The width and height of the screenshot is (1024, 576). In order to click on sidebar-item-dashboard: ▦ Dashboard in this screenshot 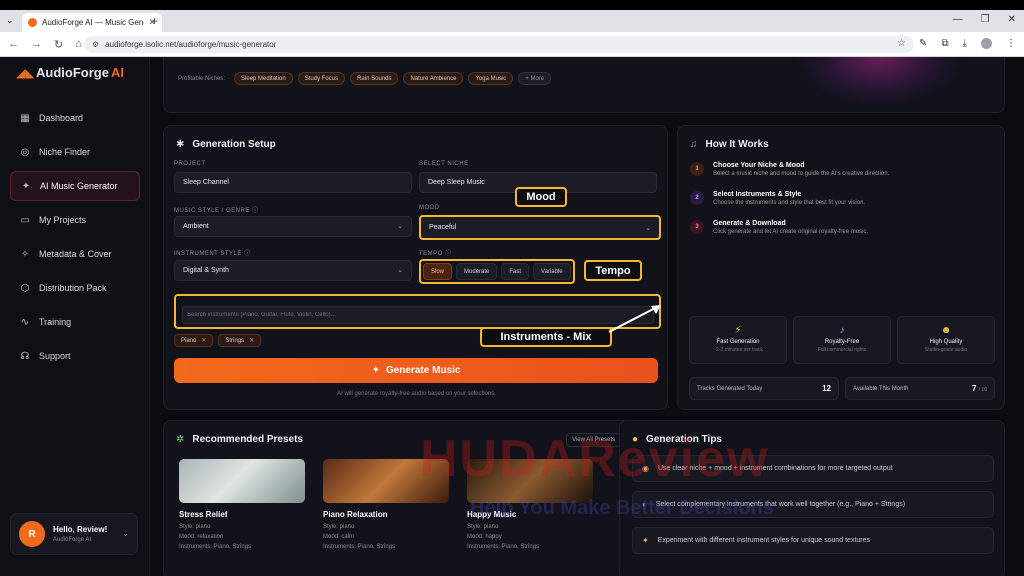, I will do `click(75, 118)`.